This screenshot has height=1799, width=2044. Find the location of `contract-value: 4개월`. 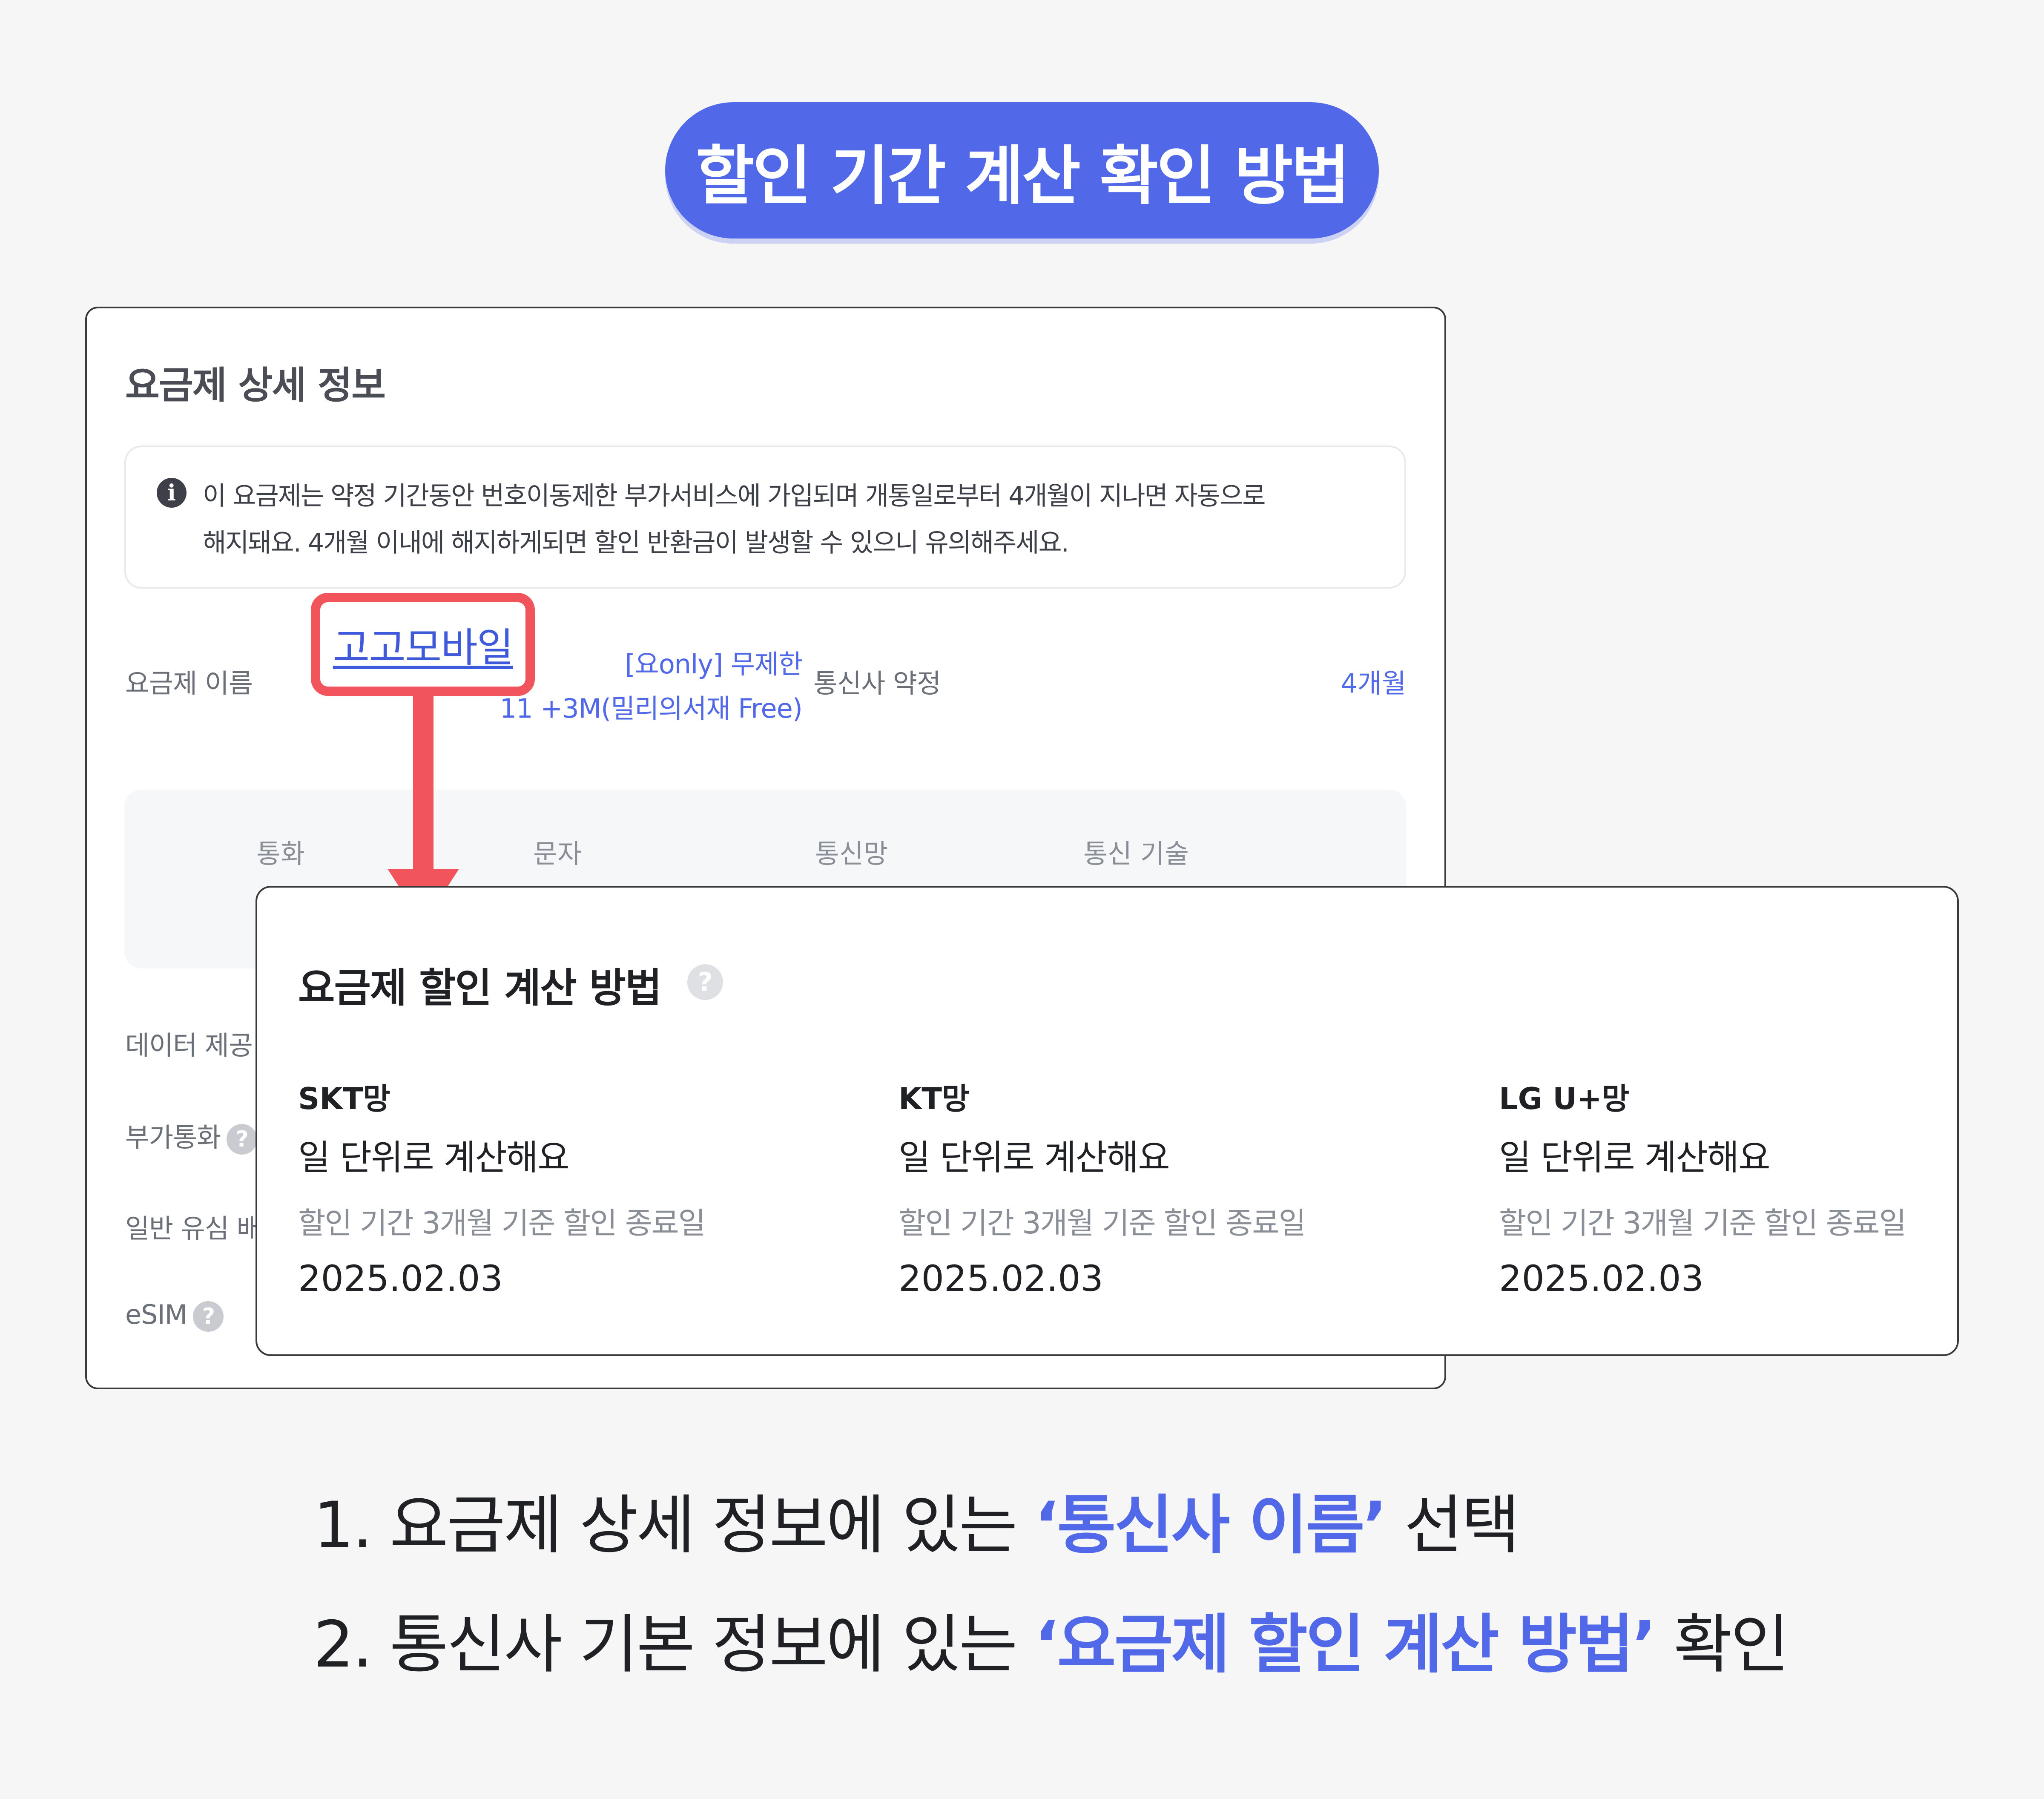

contract-value: 4개월 is located at coordinates (1373, 683).